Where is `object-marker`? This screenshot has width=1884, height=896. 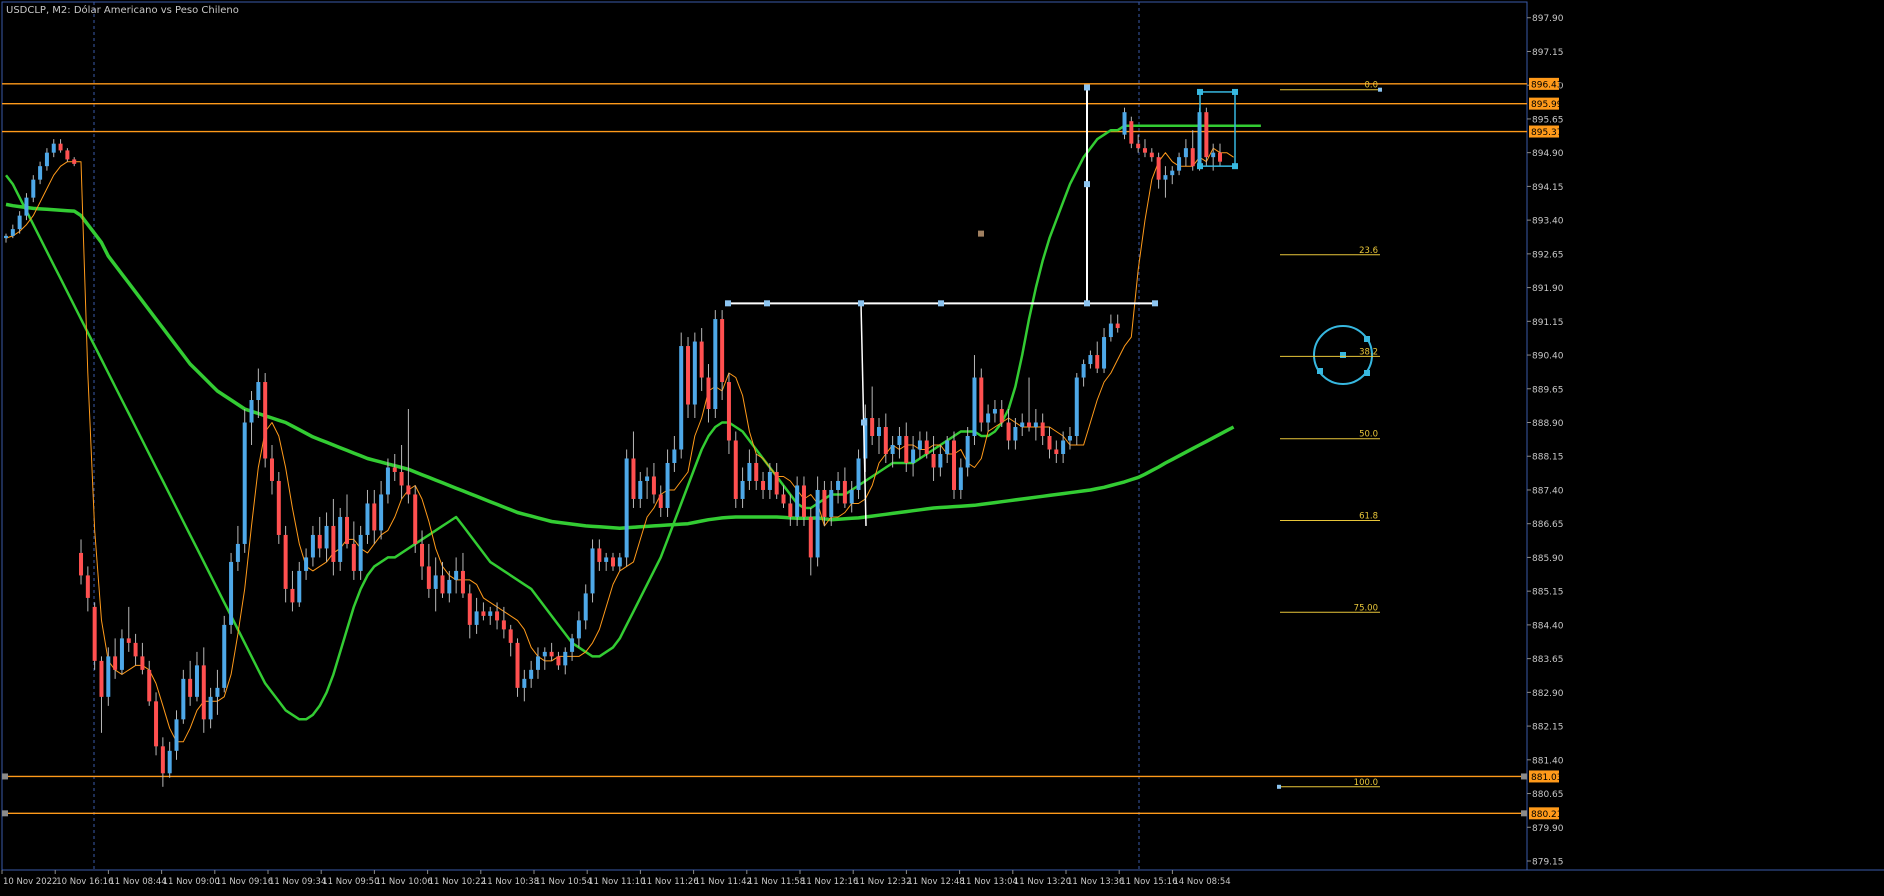
object-marker is located at coordinates (981, 233).